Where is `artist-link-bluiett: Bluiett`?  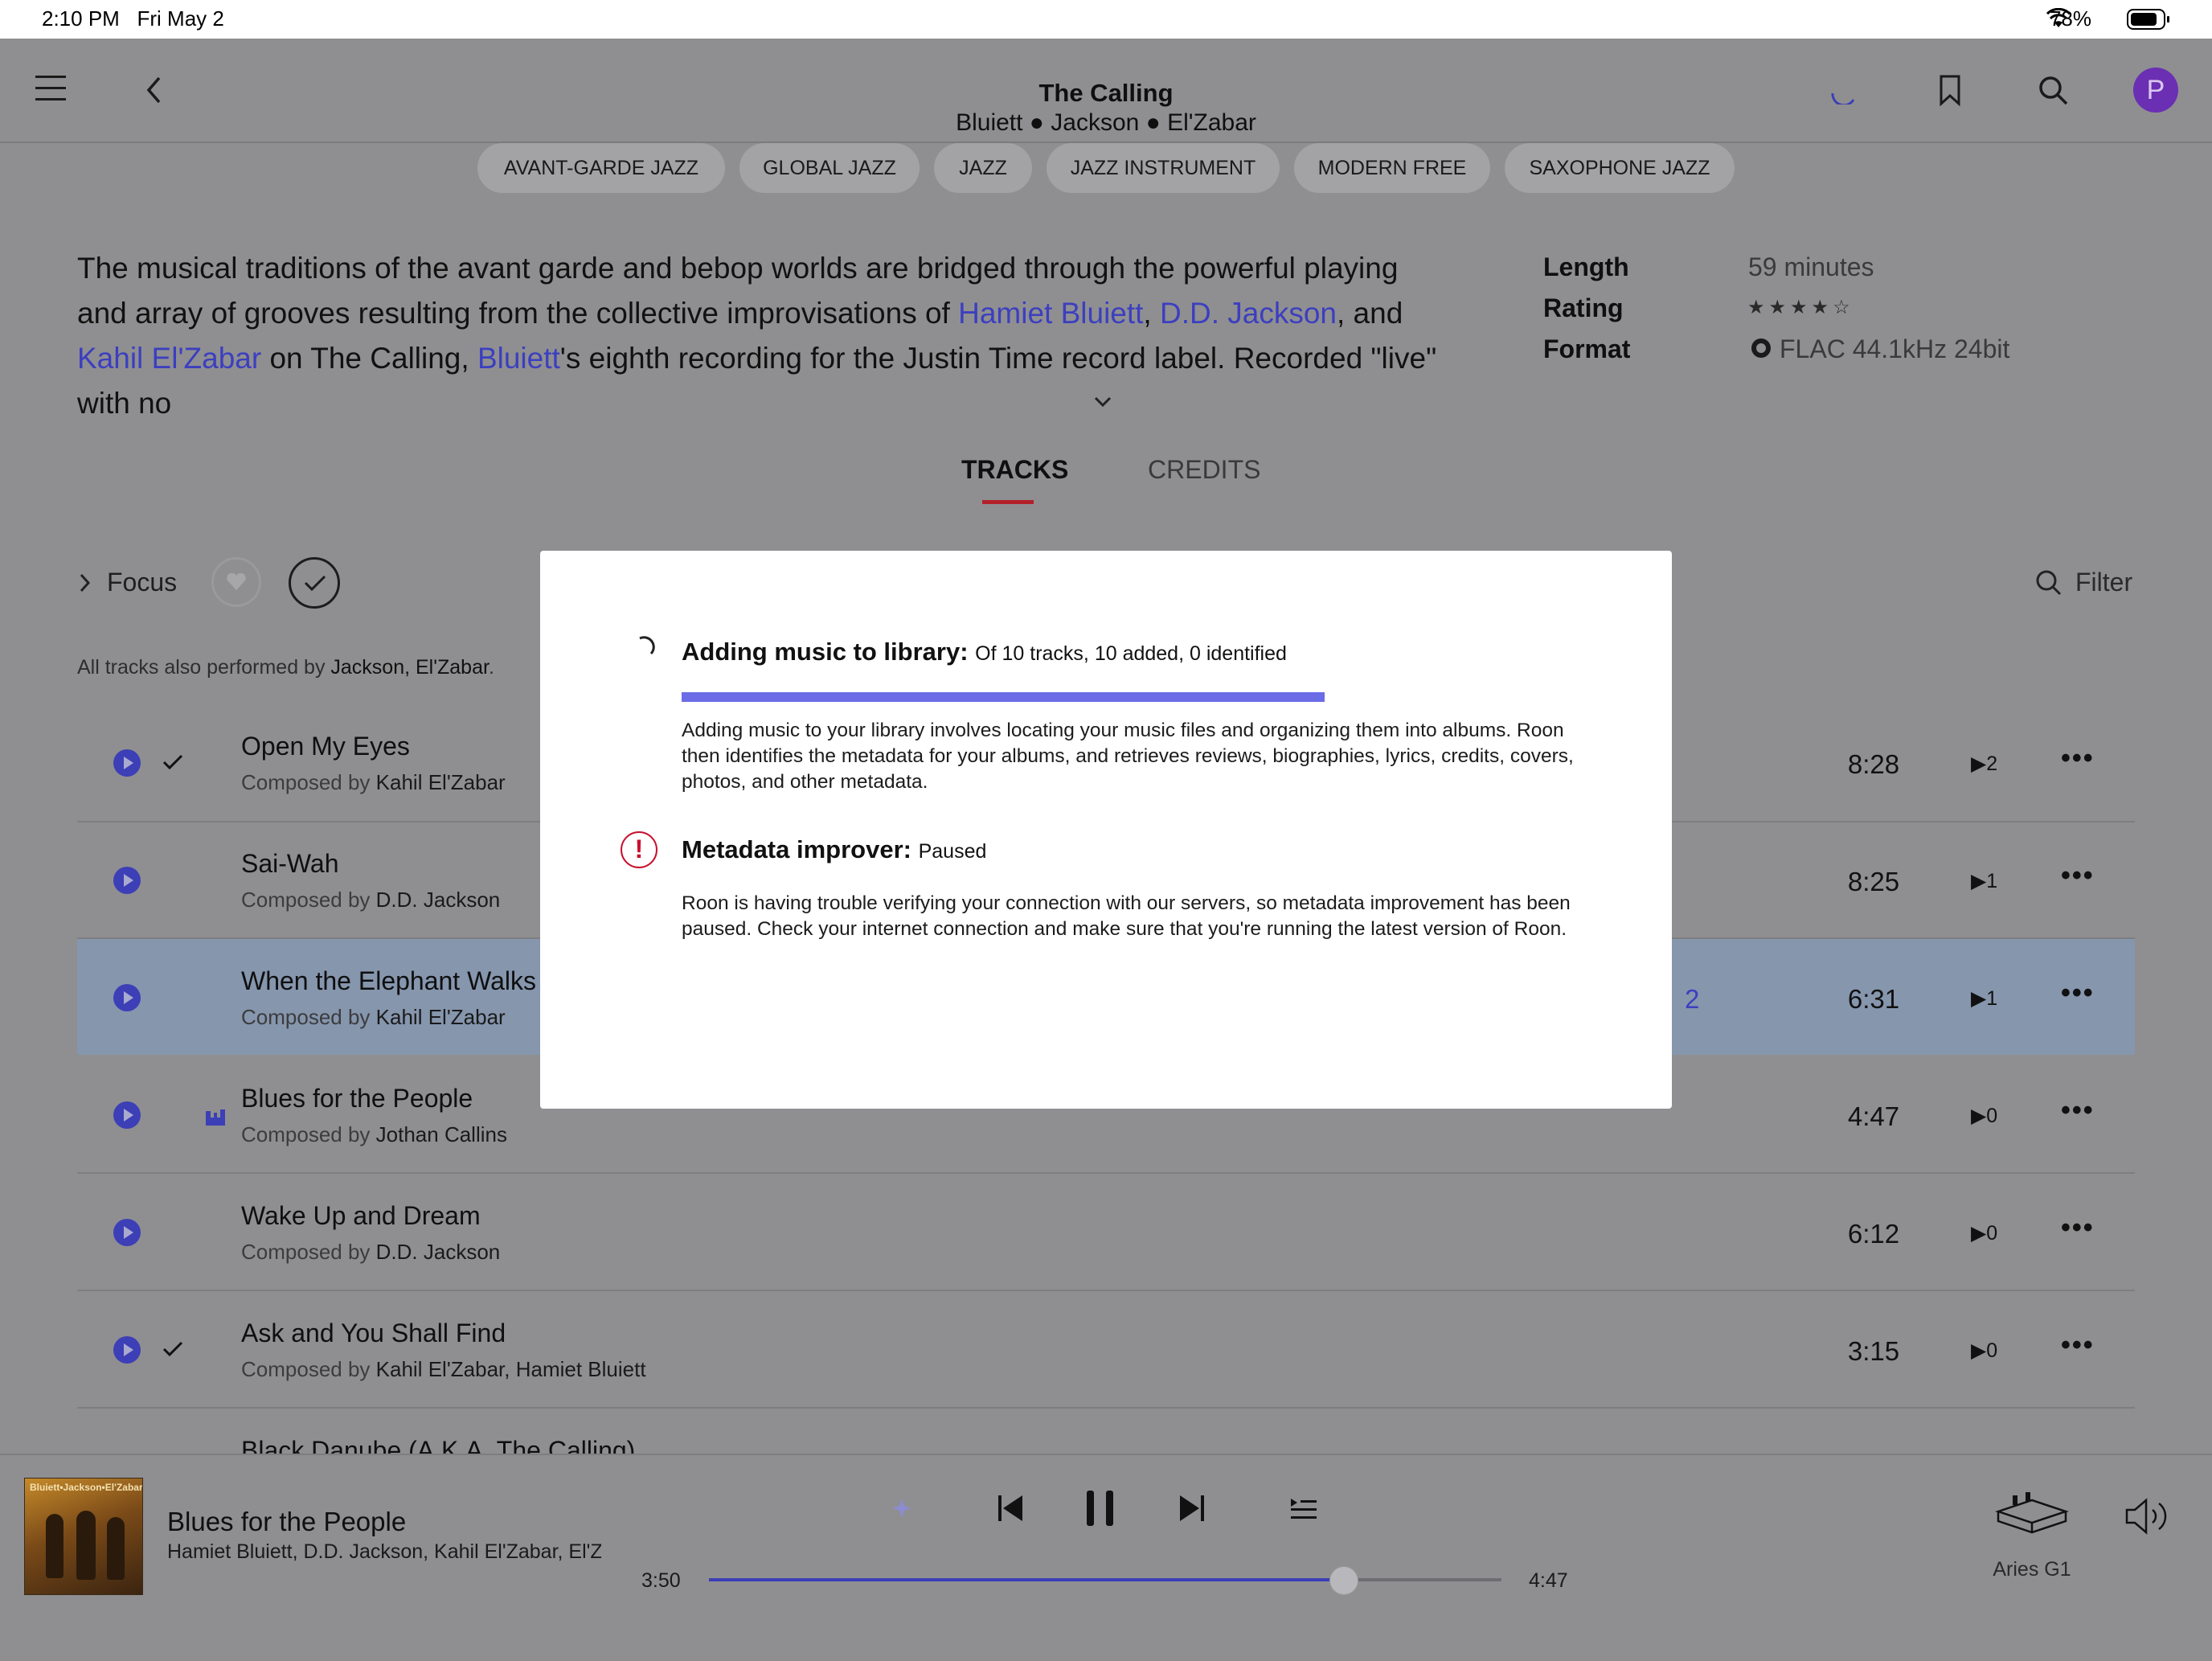
artist-link-bluiett: Bluiett is located at coordinates (518, 358).